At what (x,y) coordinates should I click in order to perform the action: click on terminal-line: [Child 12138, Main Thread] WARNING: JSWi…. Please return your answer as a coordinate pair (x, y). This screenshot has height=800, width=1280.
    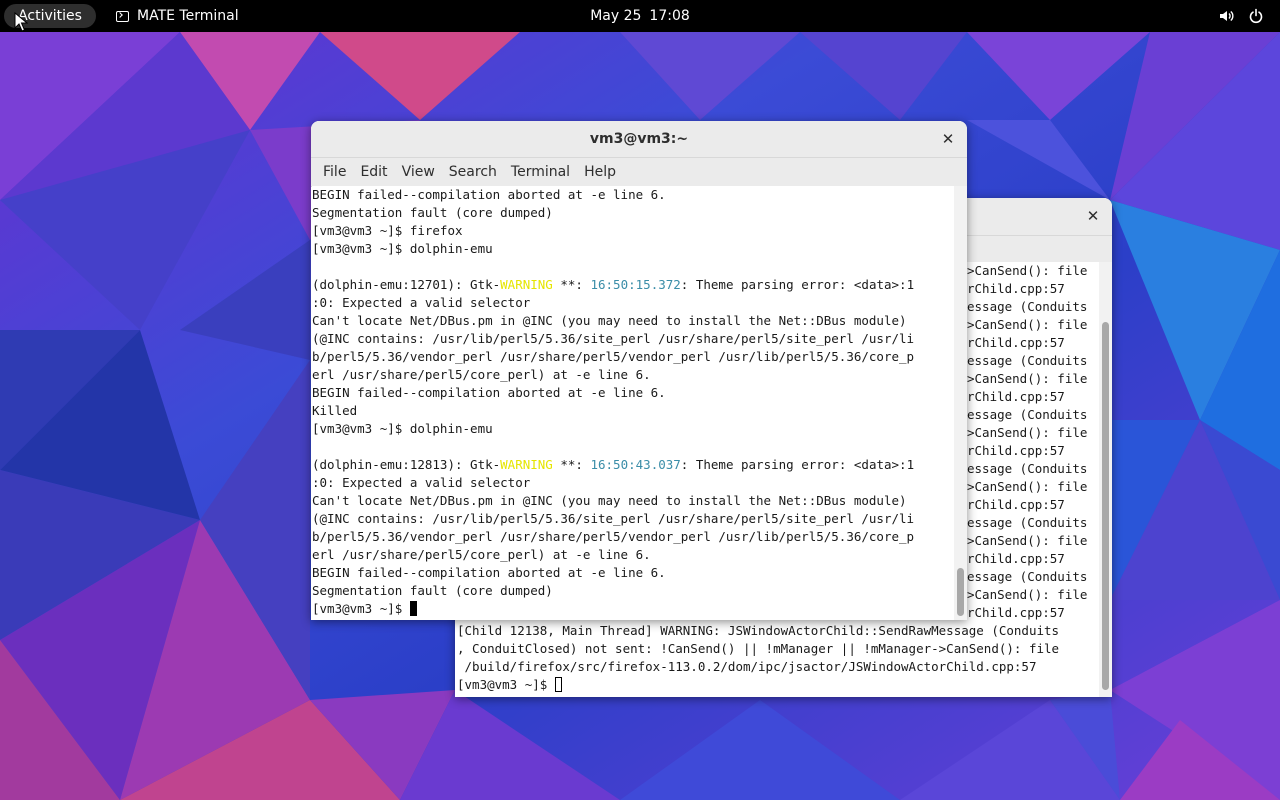
    Looking at the image, I should click on (758, 630).